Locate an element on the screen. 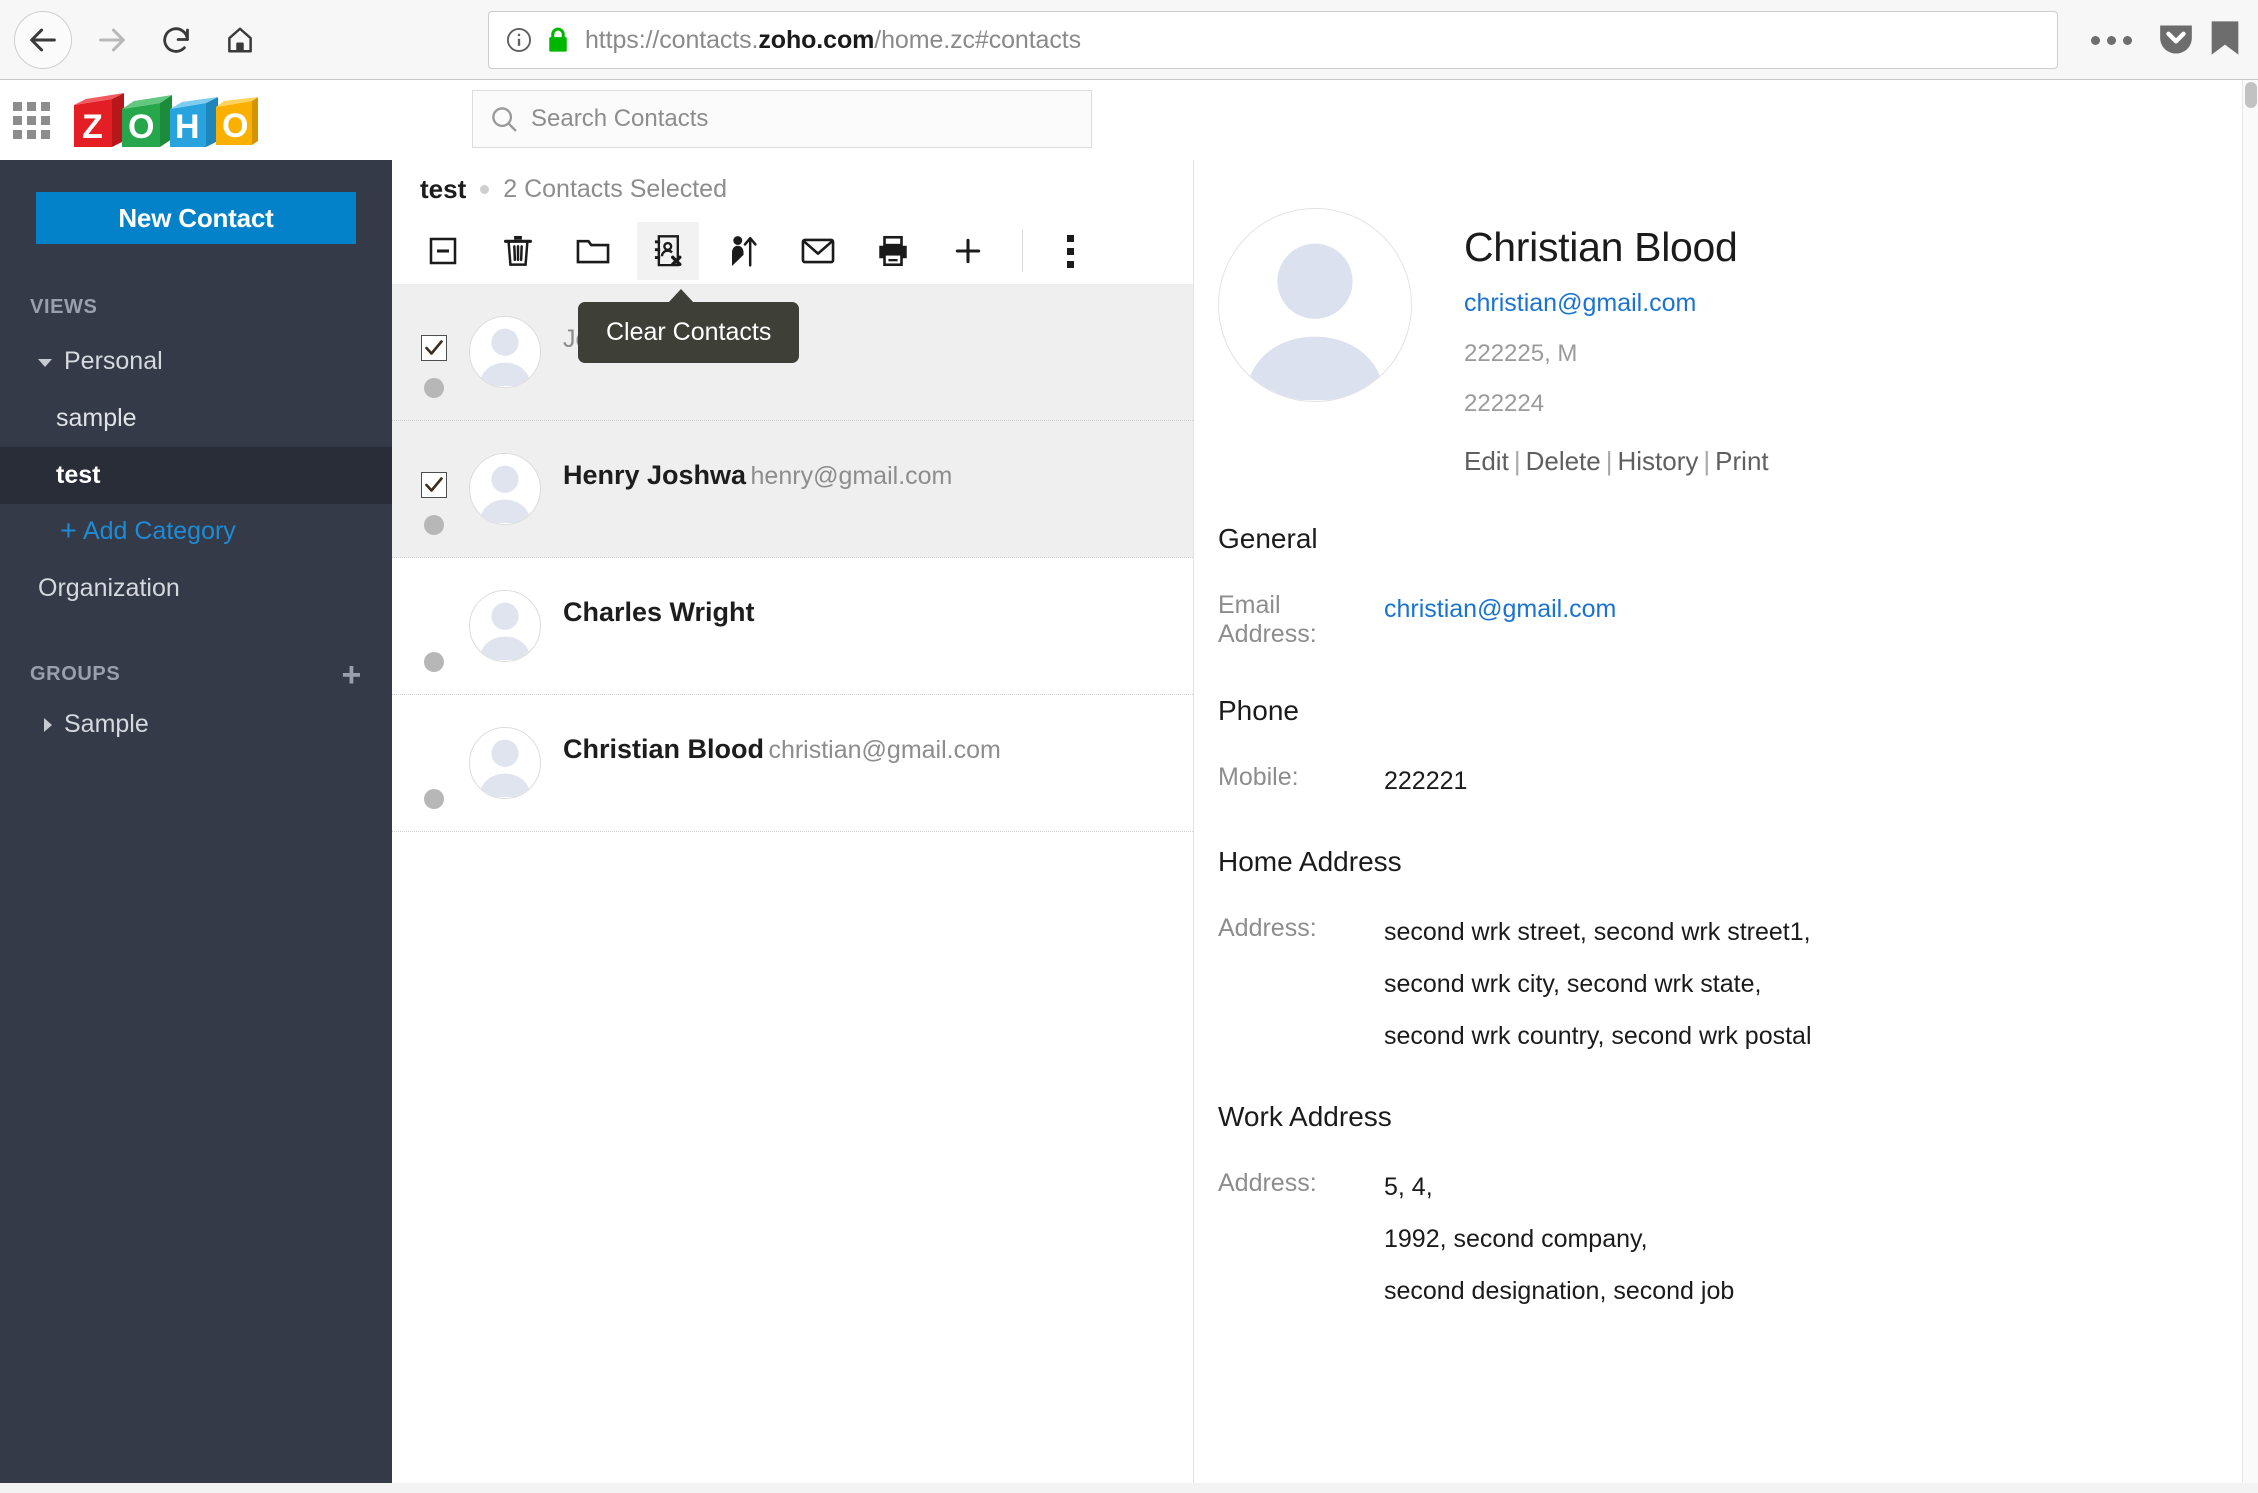 This screenshot has width=2258, height=1493. page-title: Christian Blood is located at coordinates (1601, 247).